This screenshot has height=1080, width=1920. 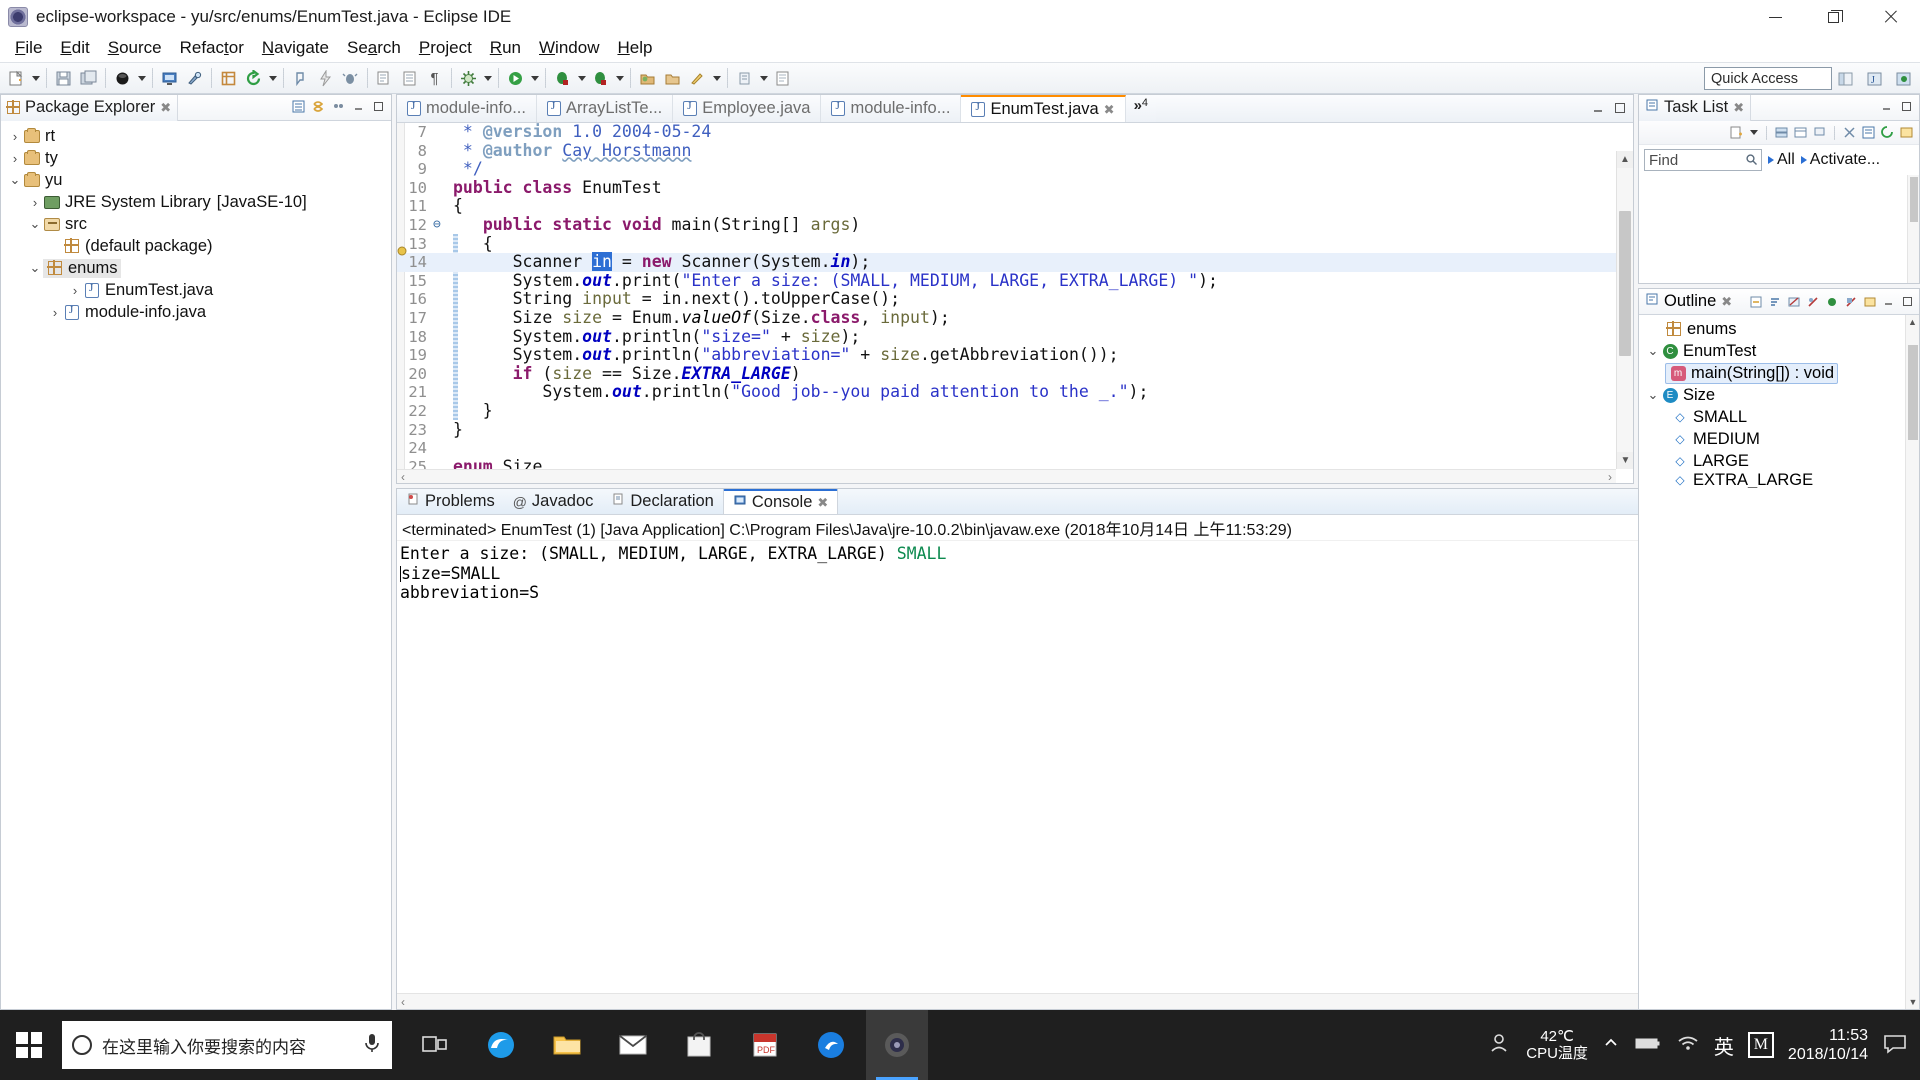 I want to click on taskbar-clock: 11:53 2018/10/14, so click(x=1828, y=1045).